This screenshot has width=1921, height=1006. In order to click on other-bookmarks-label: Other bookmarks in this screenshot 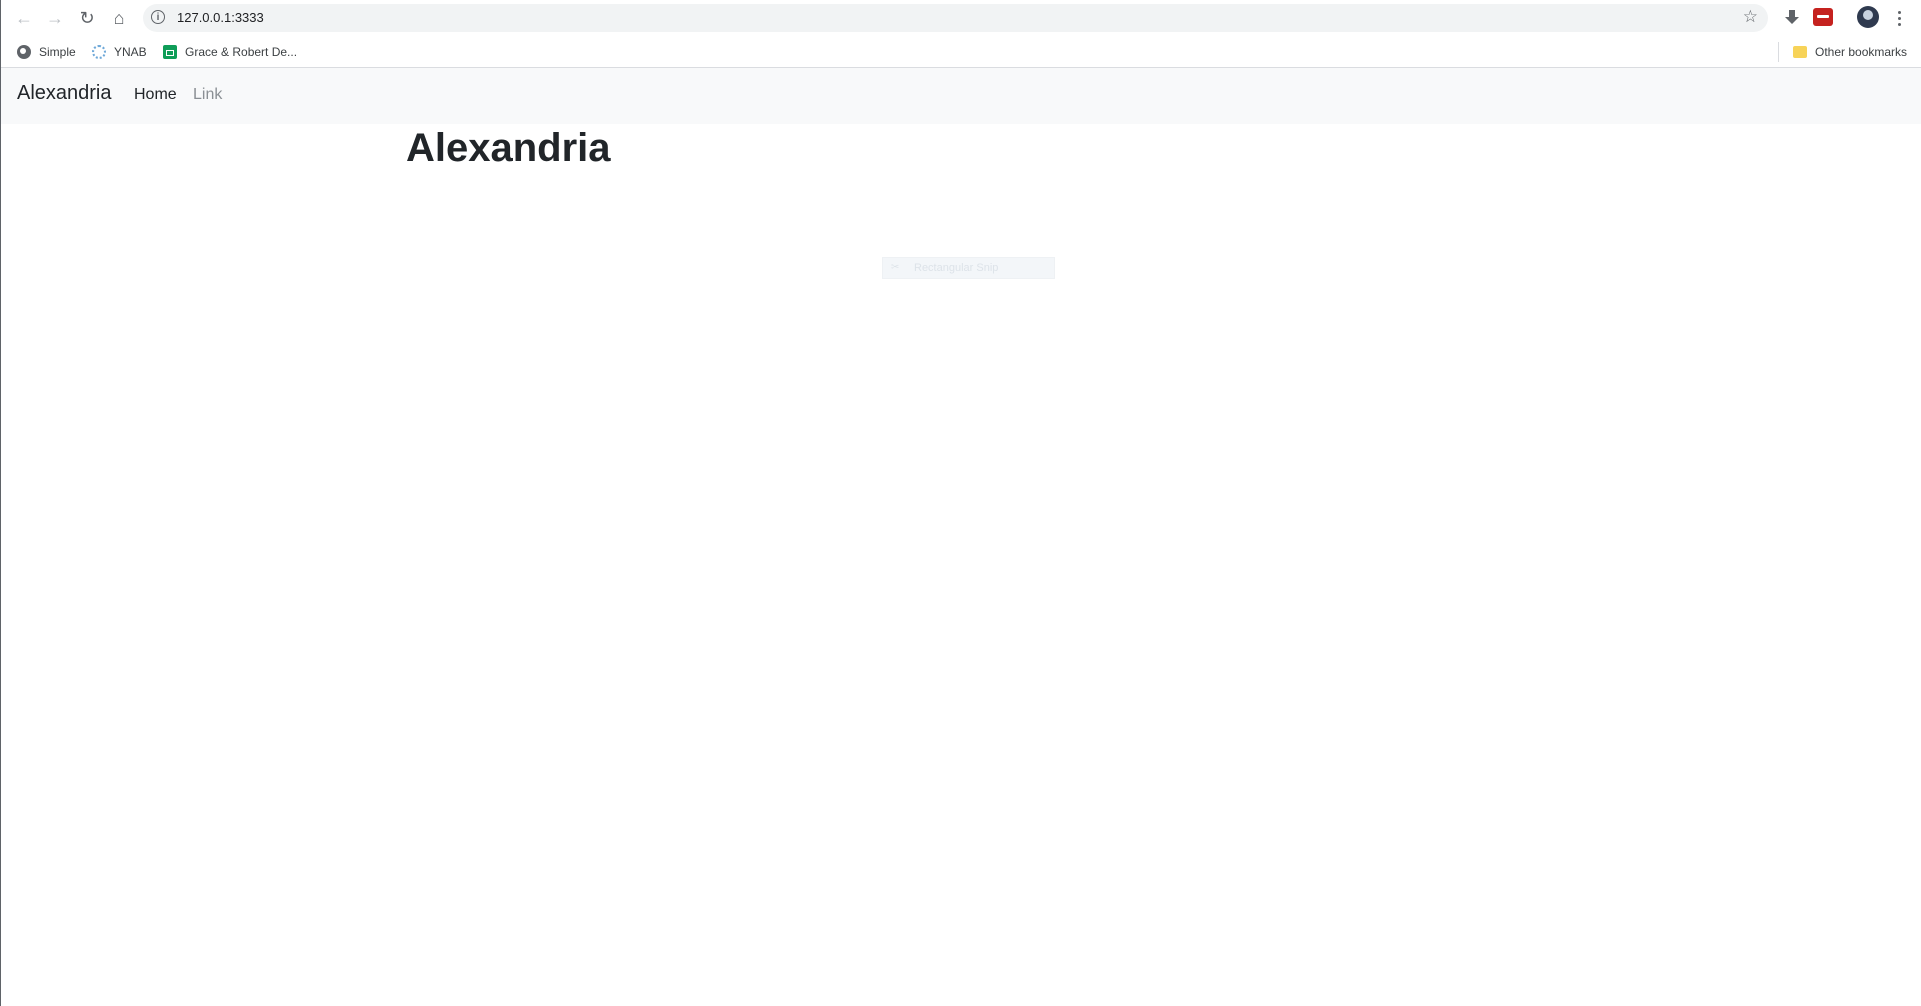, I will do `click(1861, 52)`.